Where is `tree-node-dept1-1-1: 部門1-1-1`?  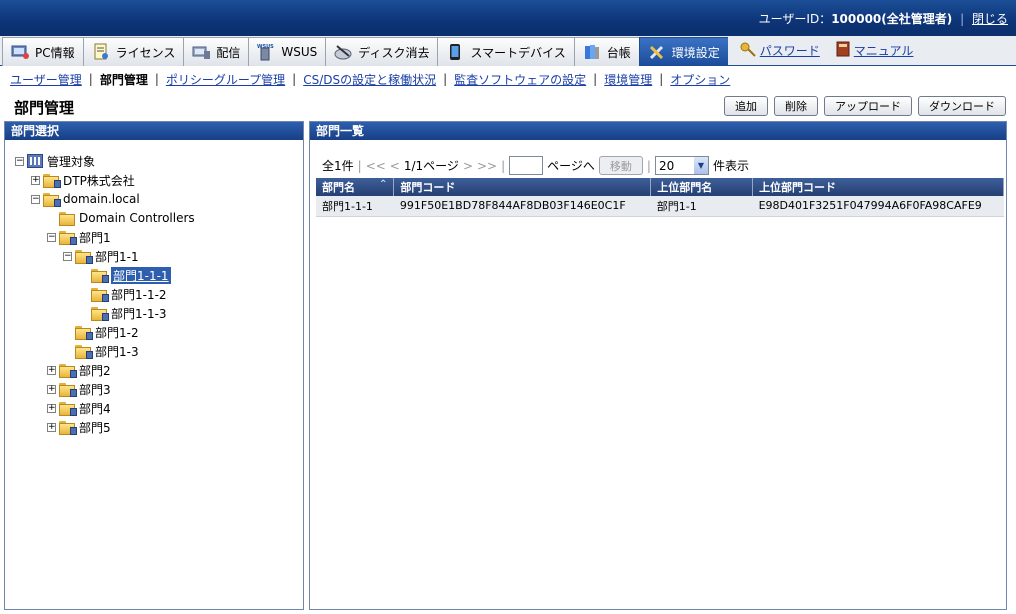
tree-node-dept1-1-1: 部門1-1-1 is located at coordinates (131, 275).